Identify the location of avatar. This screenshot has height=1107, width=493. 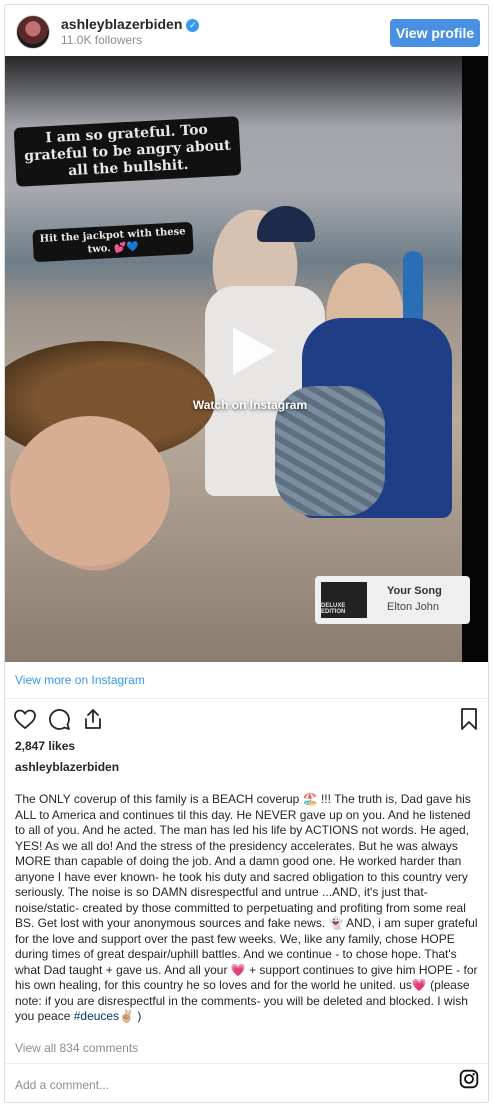
(33, 32).